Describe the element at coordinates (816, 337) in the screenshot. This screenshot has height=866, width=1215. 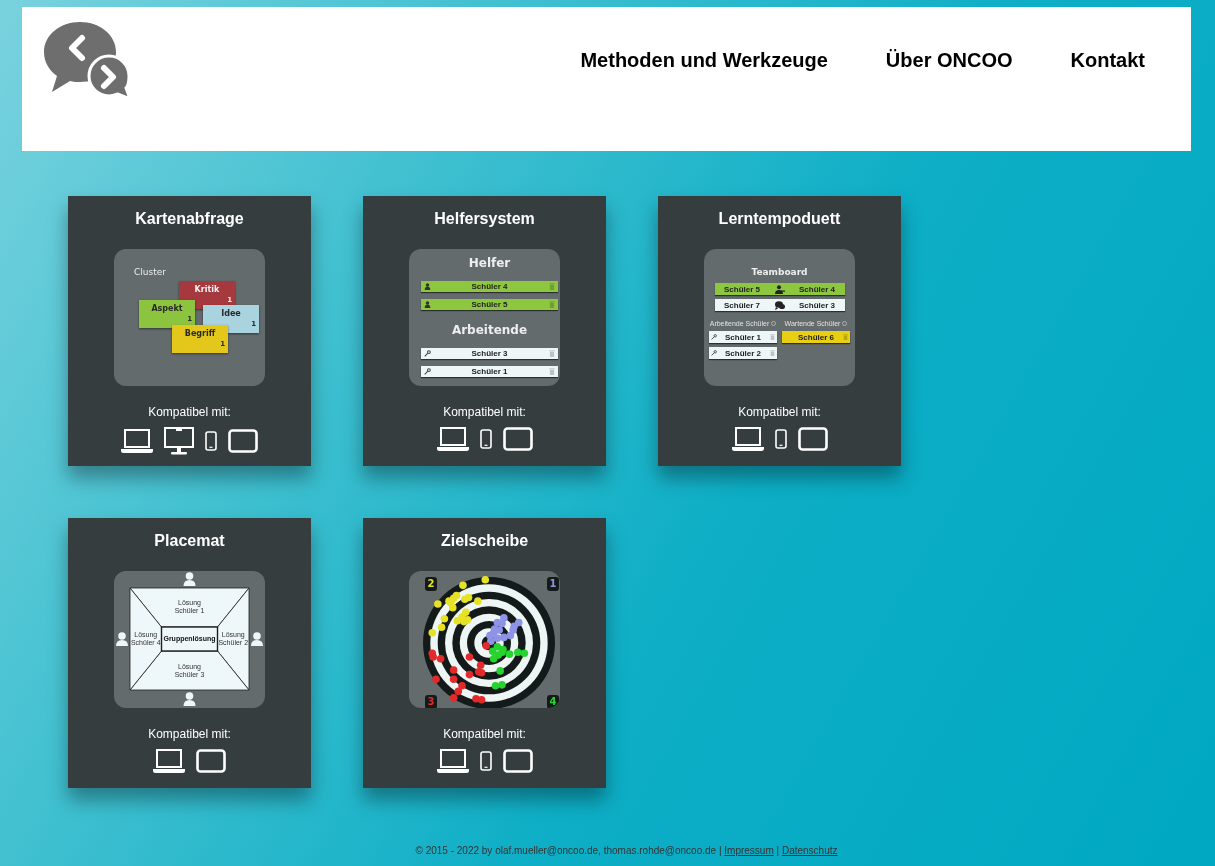
I see `student-name: Schüler 6` at that location.